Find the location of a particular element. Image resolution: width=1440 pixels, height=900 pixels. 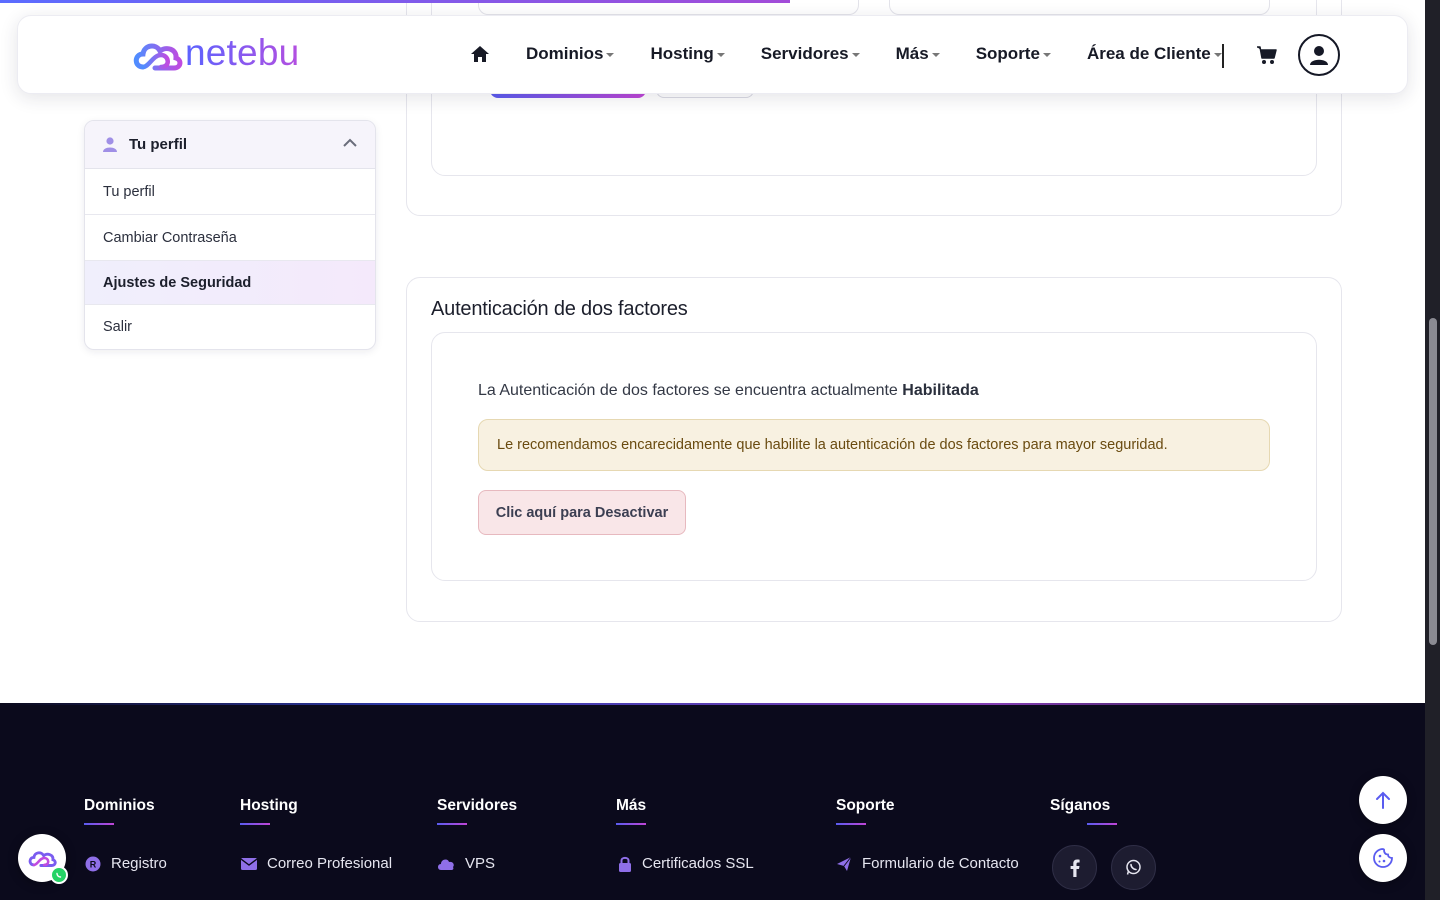

twofa-status-value: Habilitada is located at coordinates (940, 390).